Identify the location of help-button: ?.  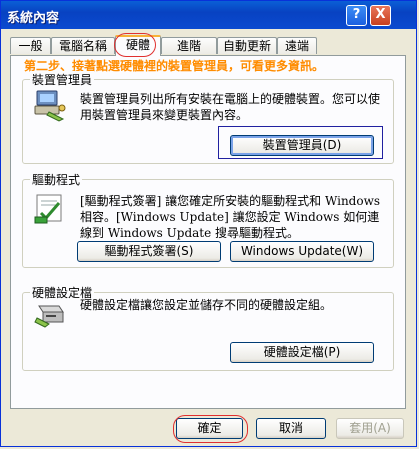
(356, 15).